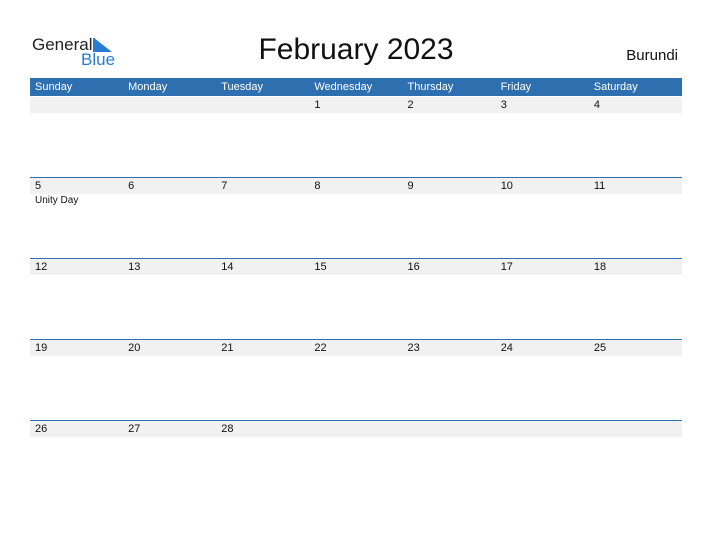 This screenshot has width=712, height=550. I want to click on day-number: 3, so click(503, 105).